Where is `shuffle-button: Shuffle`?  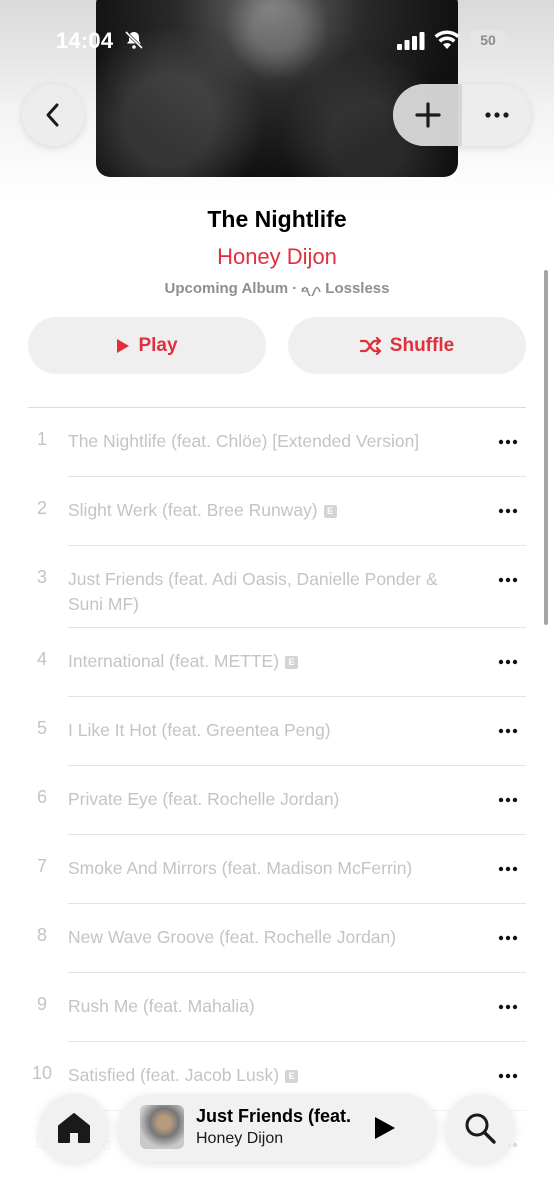
shuffle-button: Shuffle is located at coordinates (407, 345).